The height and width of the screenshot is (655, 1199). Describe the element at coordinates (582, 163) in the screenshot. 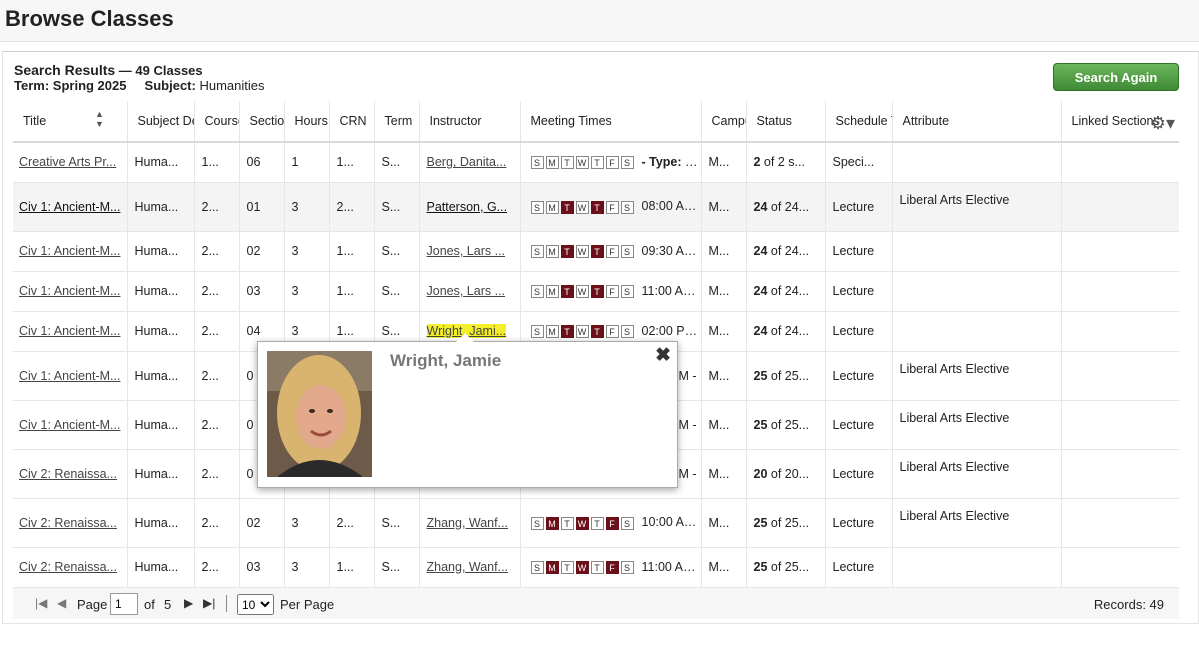

I see `weekday-box: W` at that location.